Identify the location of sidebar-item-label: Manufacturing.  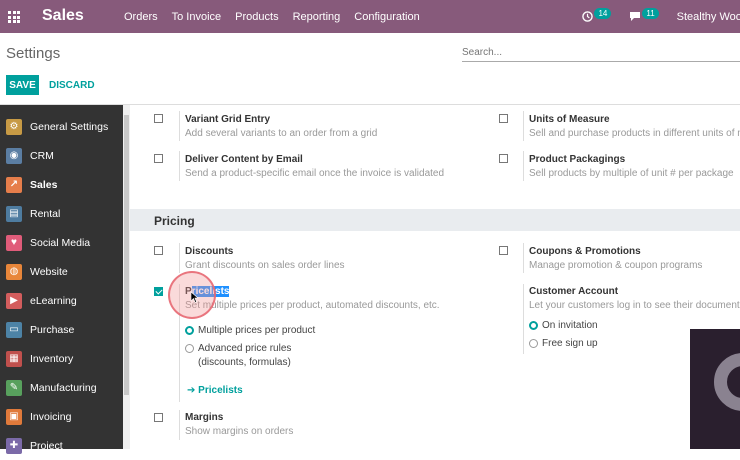
(63, 387).